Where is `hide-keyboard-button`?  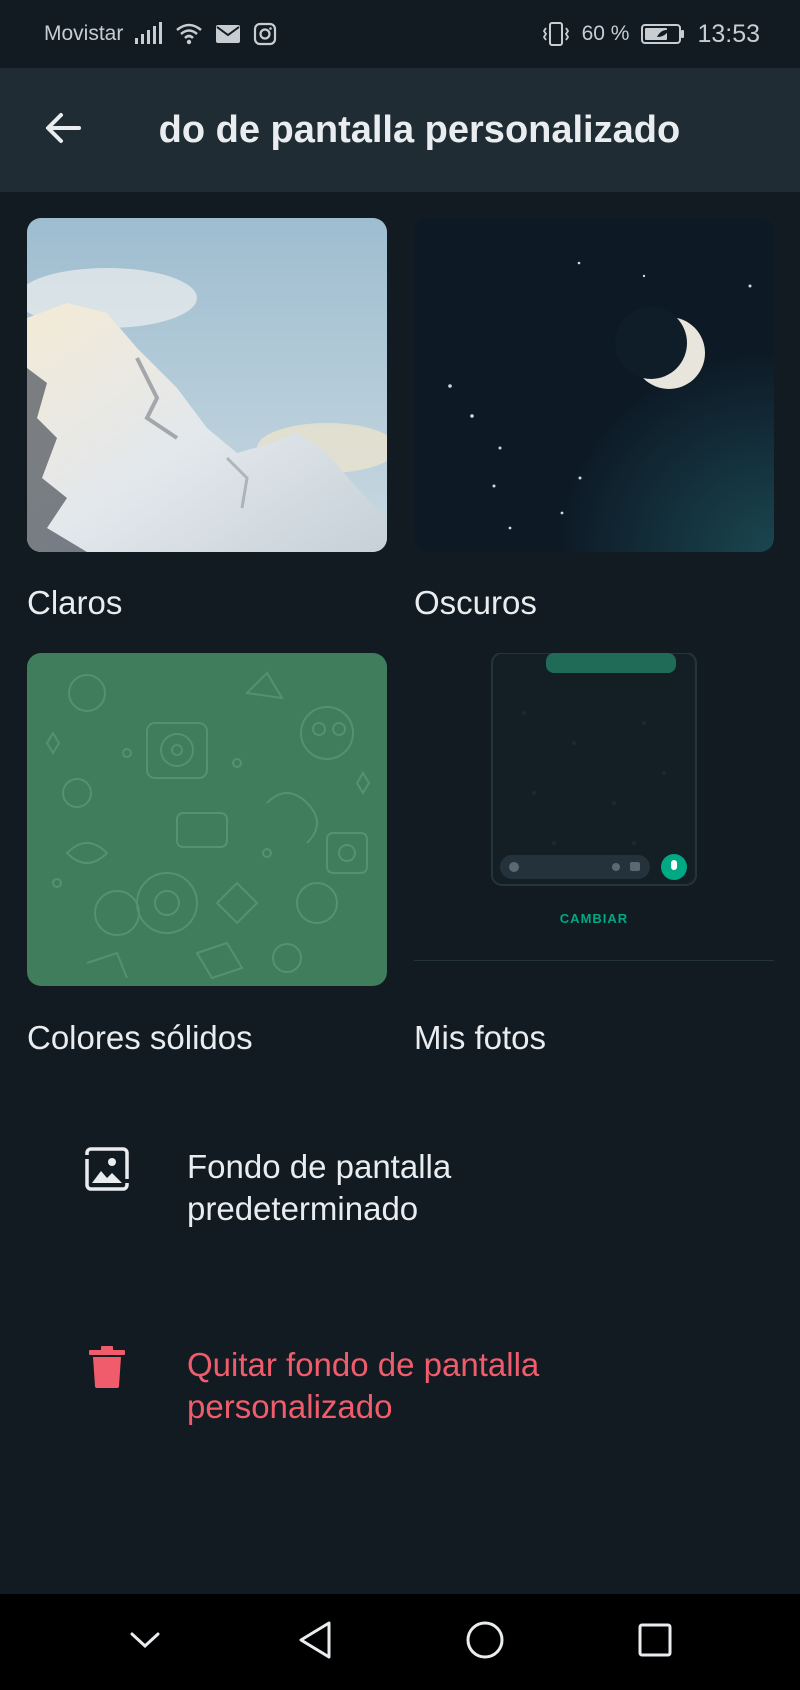 hide-keyboard-button is located at coordinates (145, 1642).